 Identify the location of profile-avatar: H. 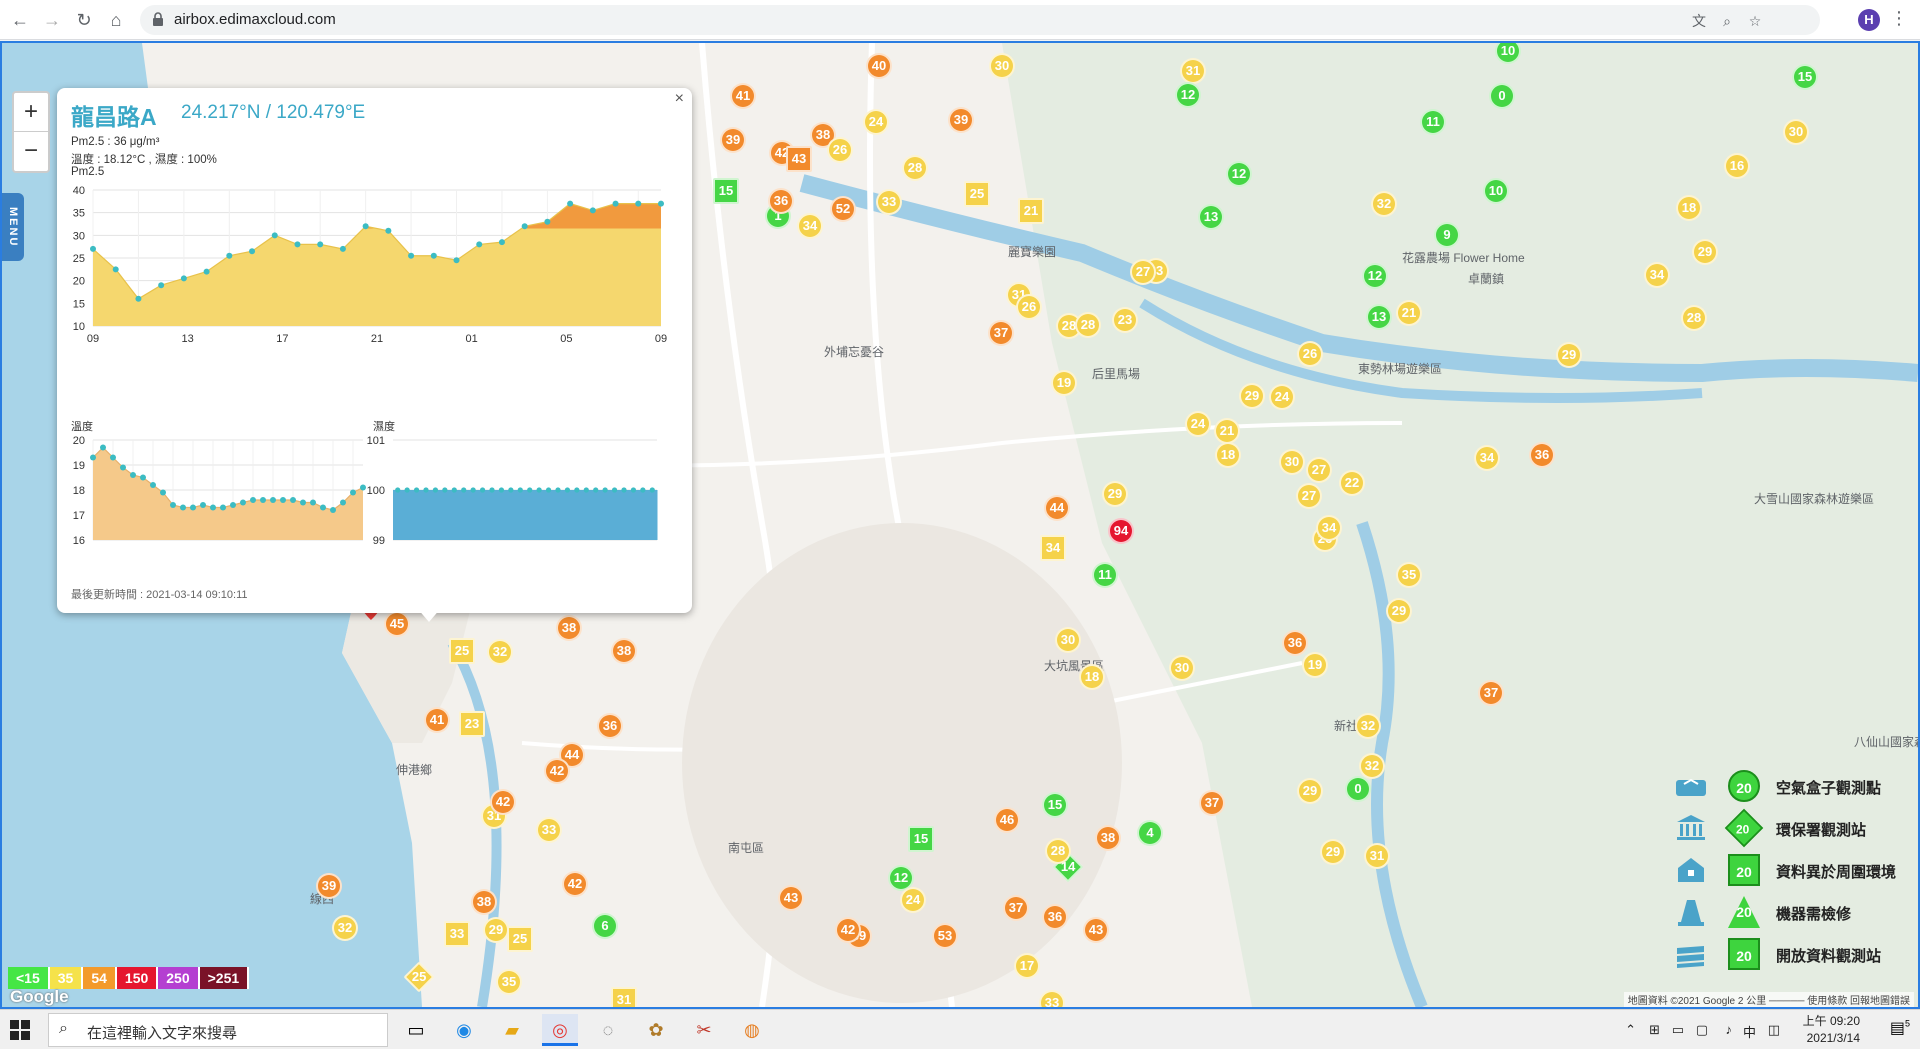
(1869, 20).